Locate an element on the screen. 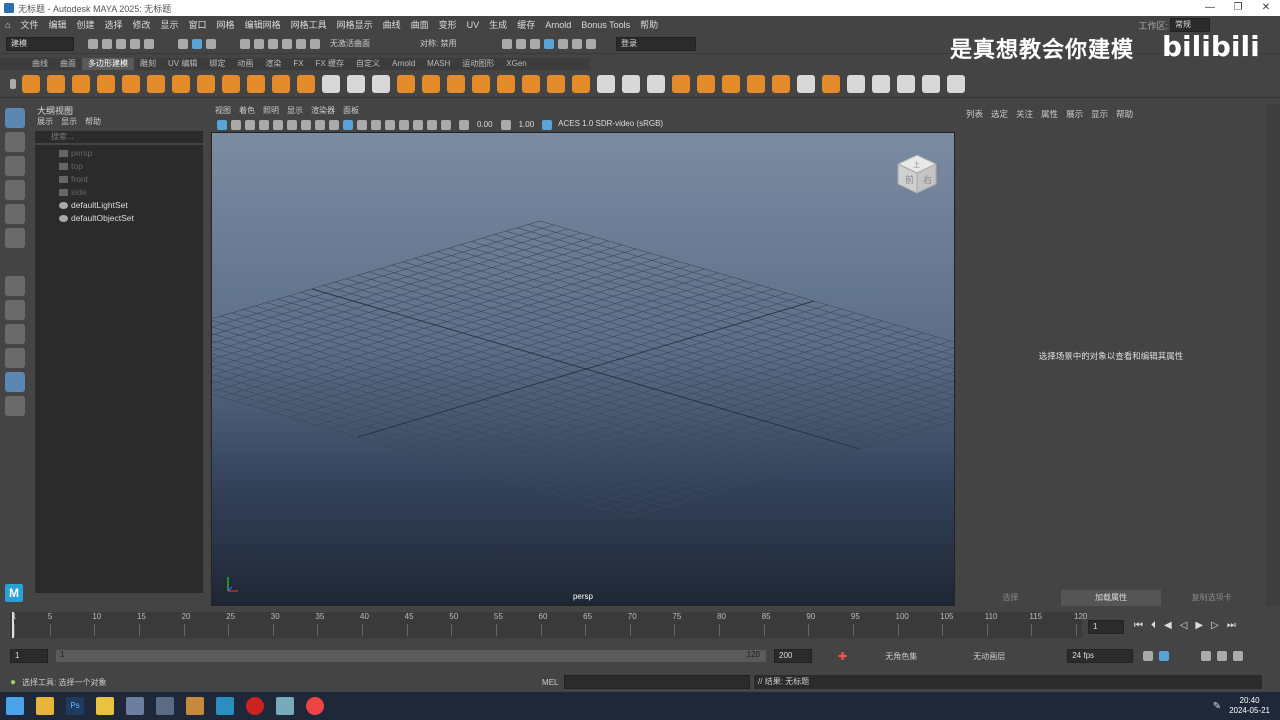 This screenshot has height=720, width=1280. attr-select-button: 选择 is located at coordinates (1010, 598).